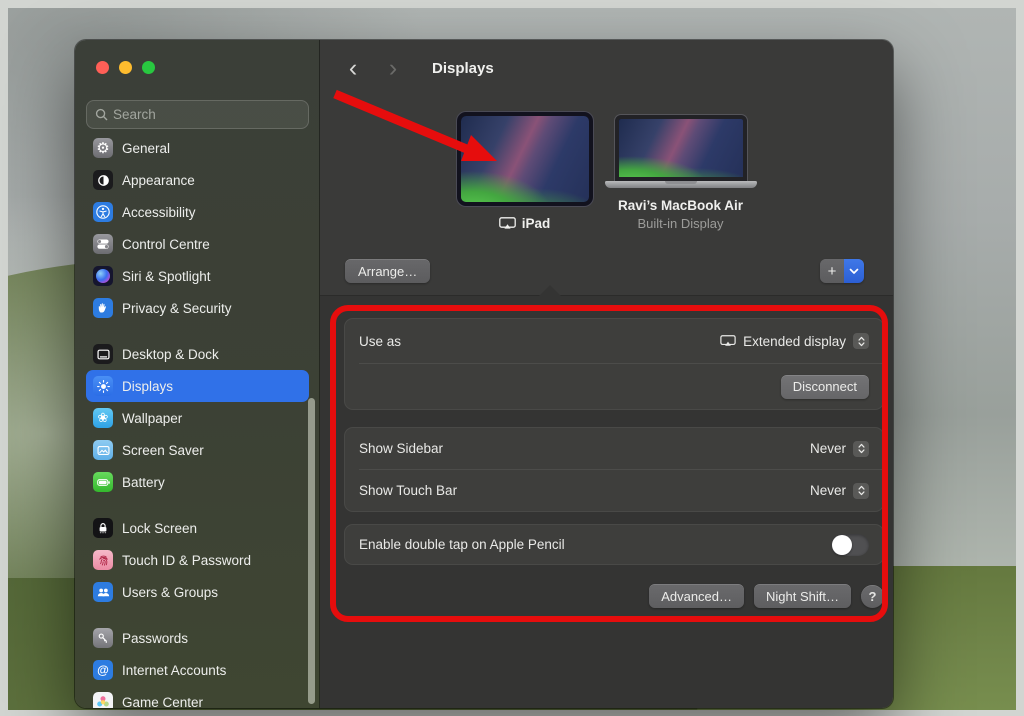  I want to click on macbook-figure, so click(680, 151).